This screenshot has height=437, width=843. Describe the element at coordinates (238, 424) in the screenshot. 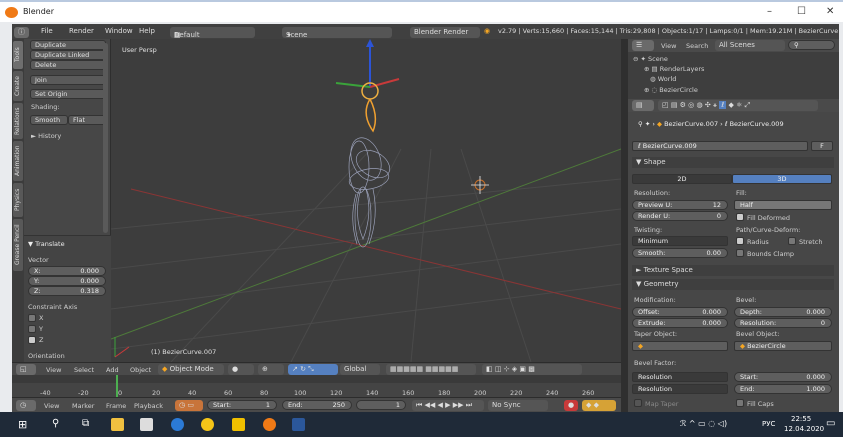

I see `app-icon` at that location.